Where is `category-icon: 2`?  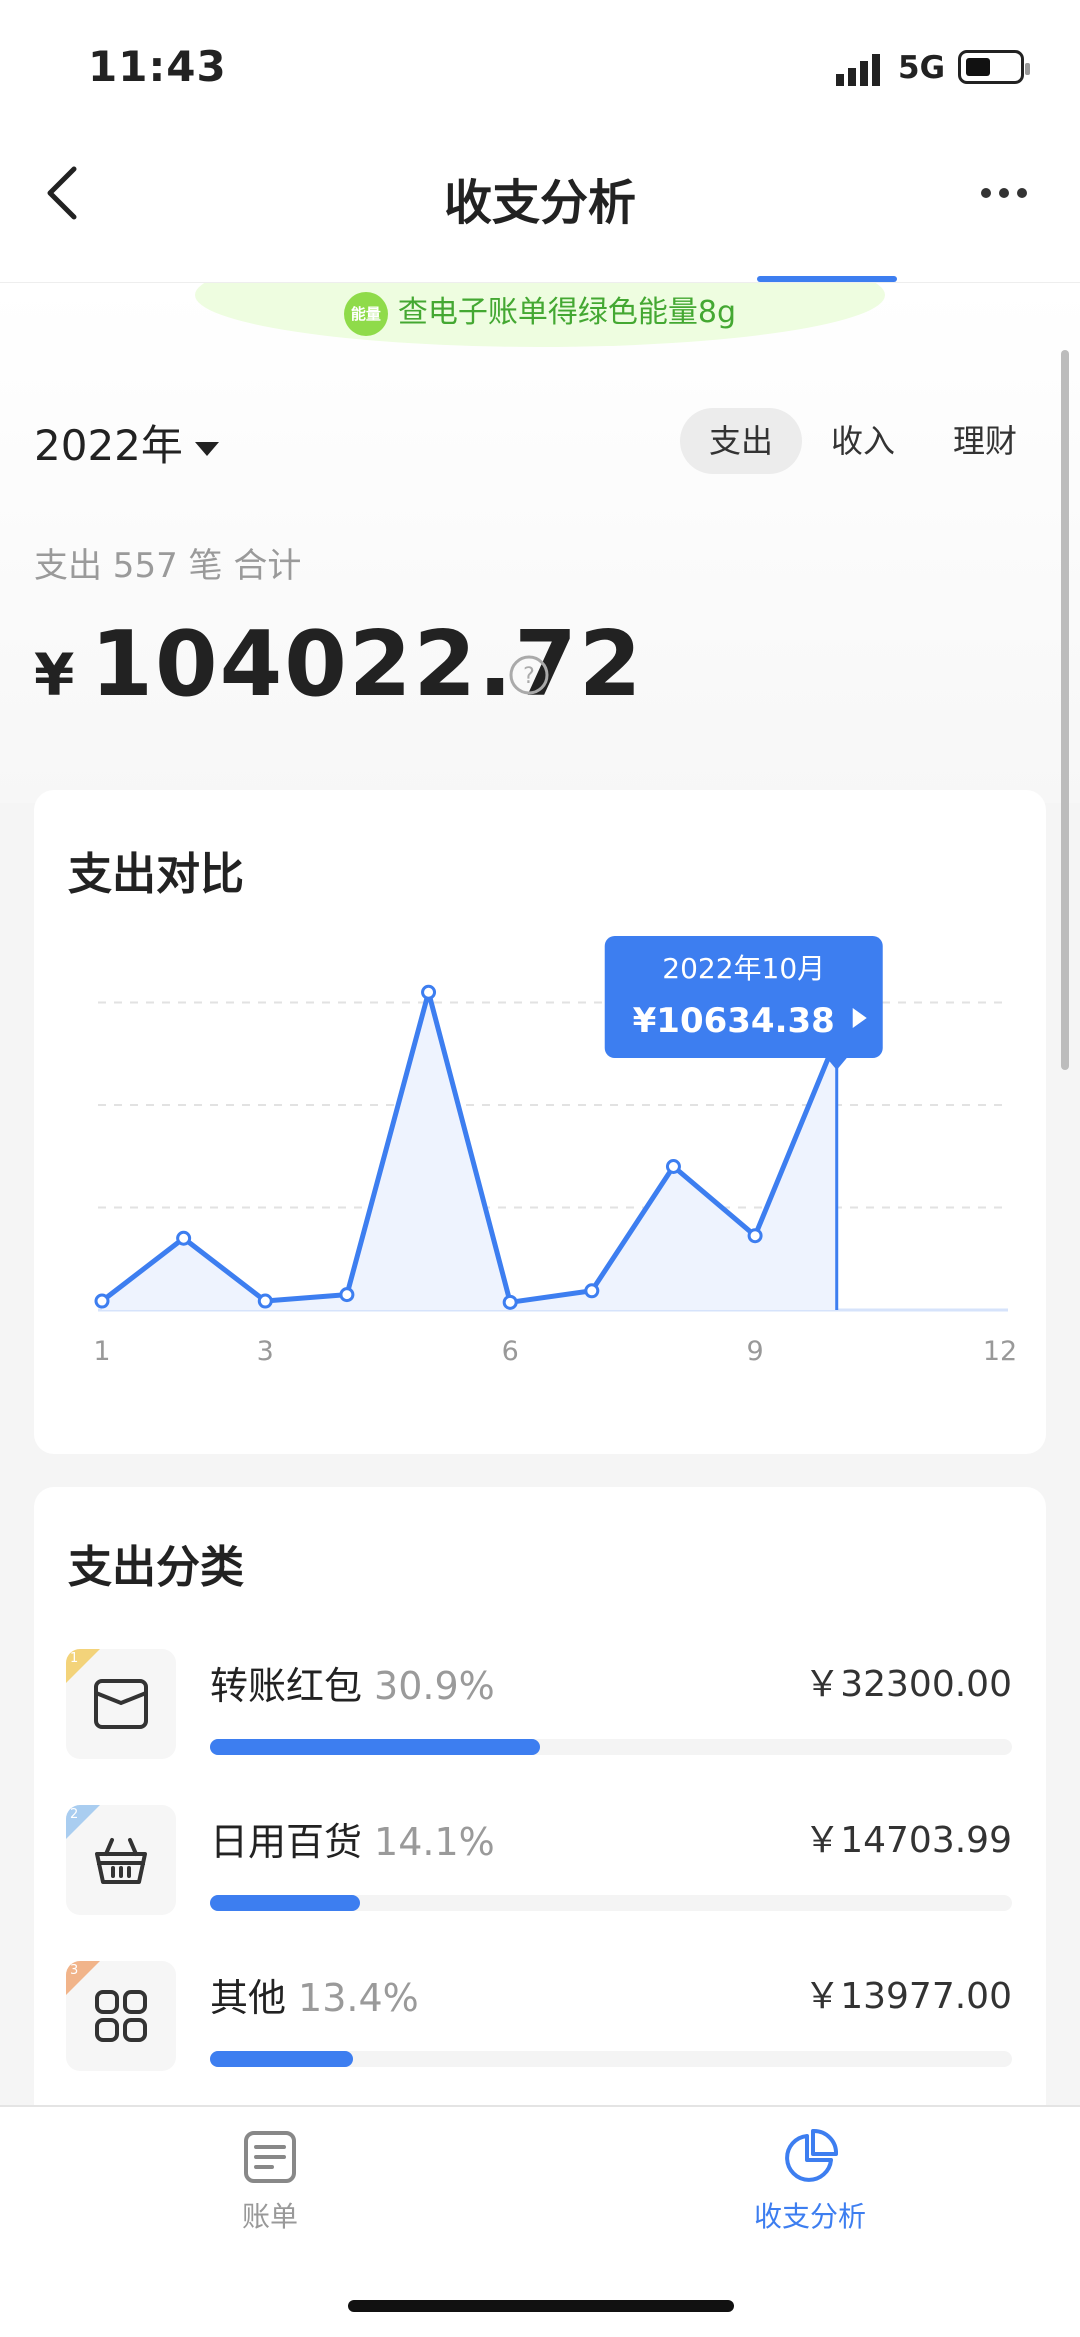 category-icon: 2 is located at coordinates (121, 1860).